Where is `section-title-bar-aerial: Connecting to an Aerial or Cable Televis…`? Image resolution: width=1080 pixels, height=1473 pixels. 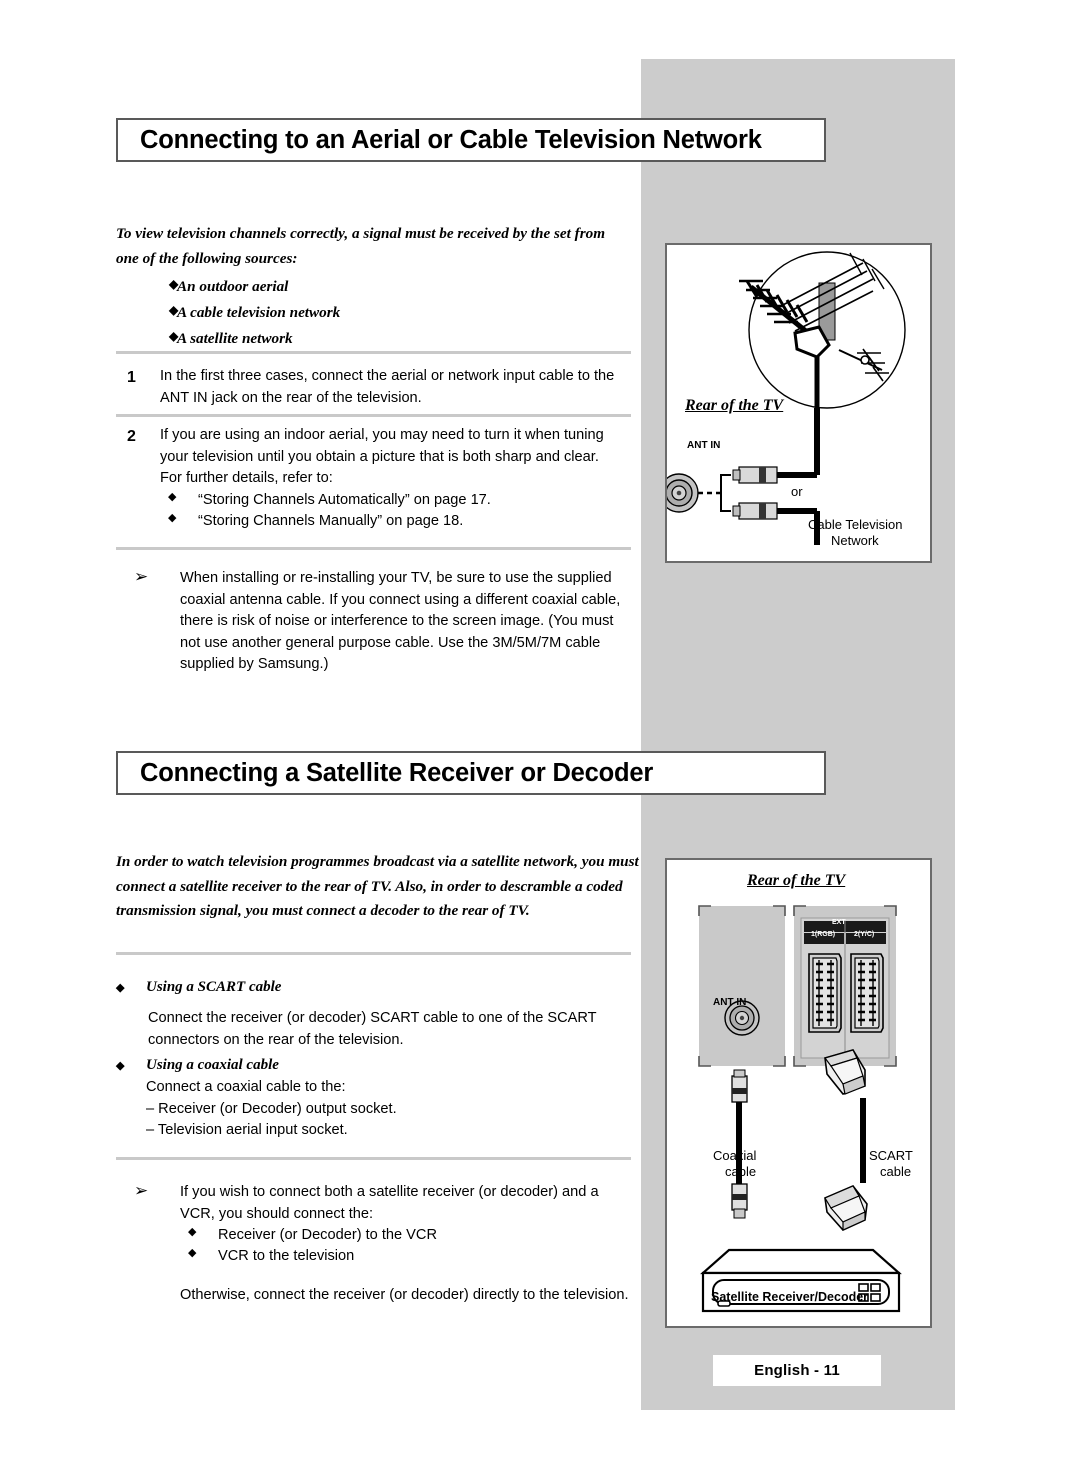
section-title-bar-aerial: Connecting to an Aerial or Cable Televis… is located at coordinates (471, 140).